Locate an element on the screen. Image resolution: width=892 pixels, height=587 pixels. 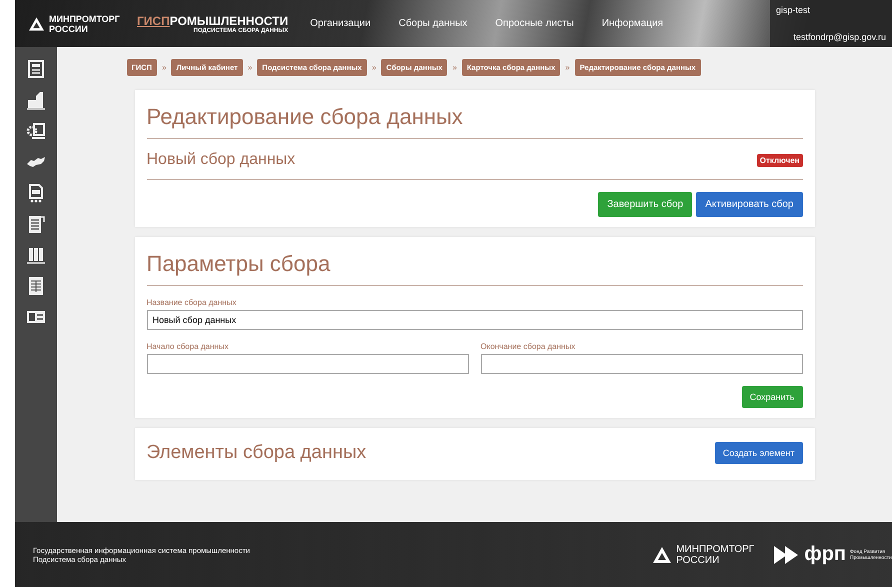
nav-link: Опросные листы is located at coordinates (534, 23).